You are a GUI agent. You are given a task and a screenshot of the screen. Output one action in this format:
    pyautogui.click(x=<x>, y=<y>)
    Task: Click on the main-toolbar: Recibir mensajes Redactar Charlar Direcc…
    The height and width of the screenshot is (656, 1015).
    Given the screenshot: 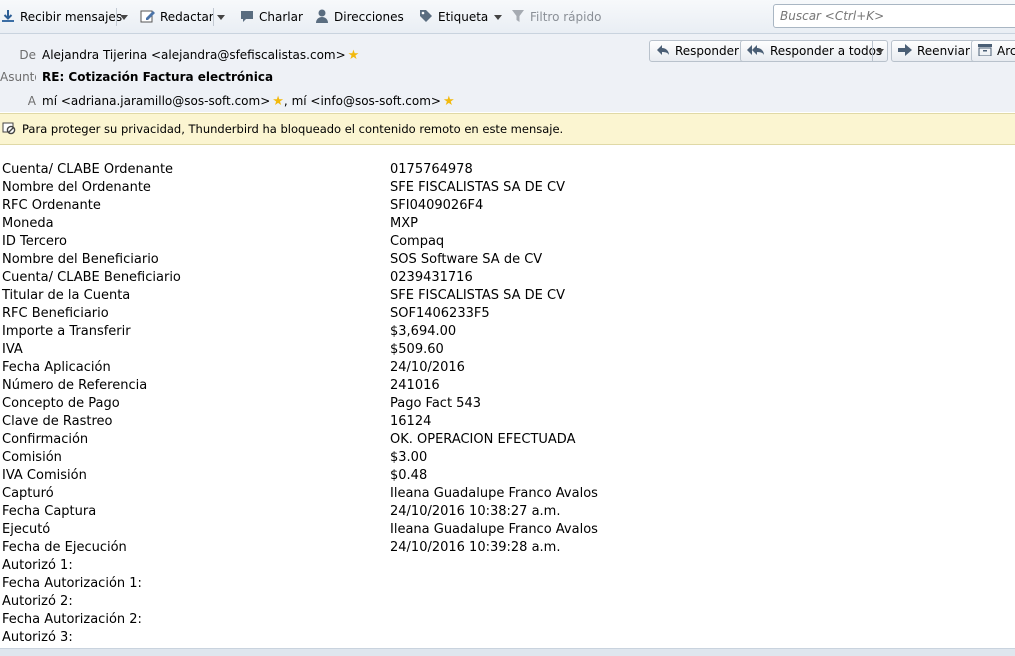 What is the action you would take?
    pyautogui.click(x=507, y=17)
    